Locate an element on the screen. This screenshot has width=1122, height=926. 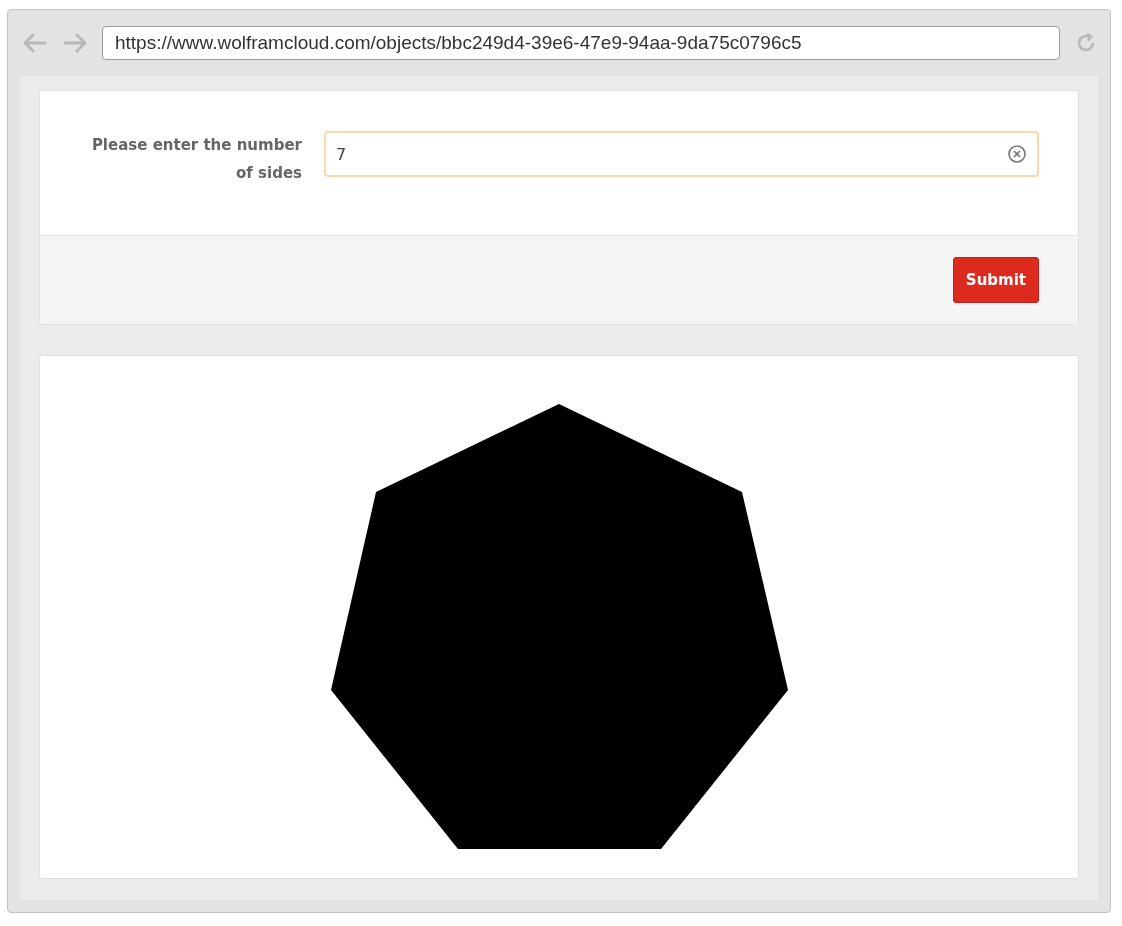
submit-button: Submit is located at coordinates (995, 280).